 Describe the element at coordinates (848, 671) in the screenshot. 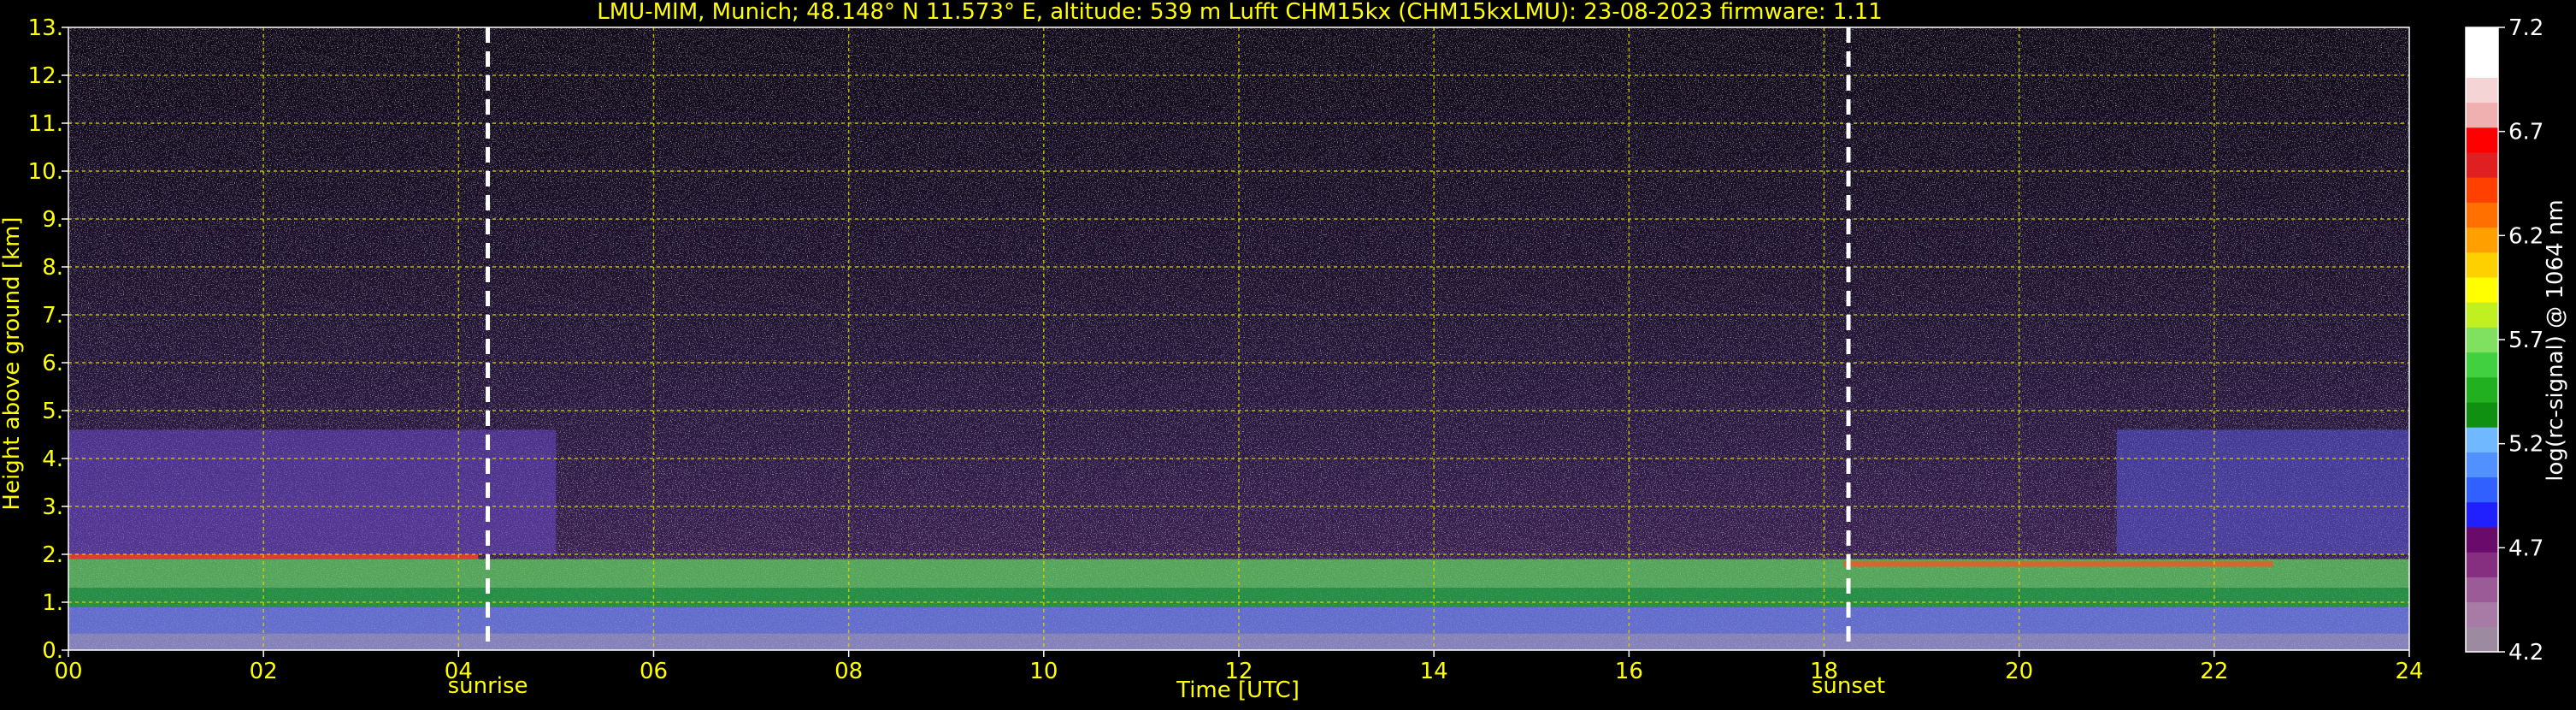

I see `x-tick-label: 08` at that location.